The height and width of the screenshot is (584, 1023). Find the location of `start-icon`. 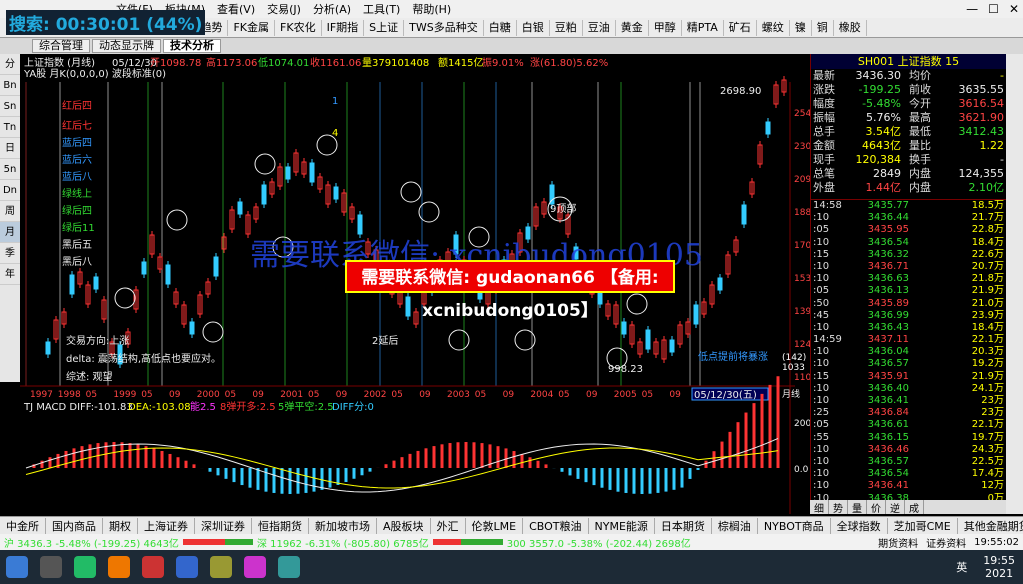

start-icon is located at coordinates (17, 567).